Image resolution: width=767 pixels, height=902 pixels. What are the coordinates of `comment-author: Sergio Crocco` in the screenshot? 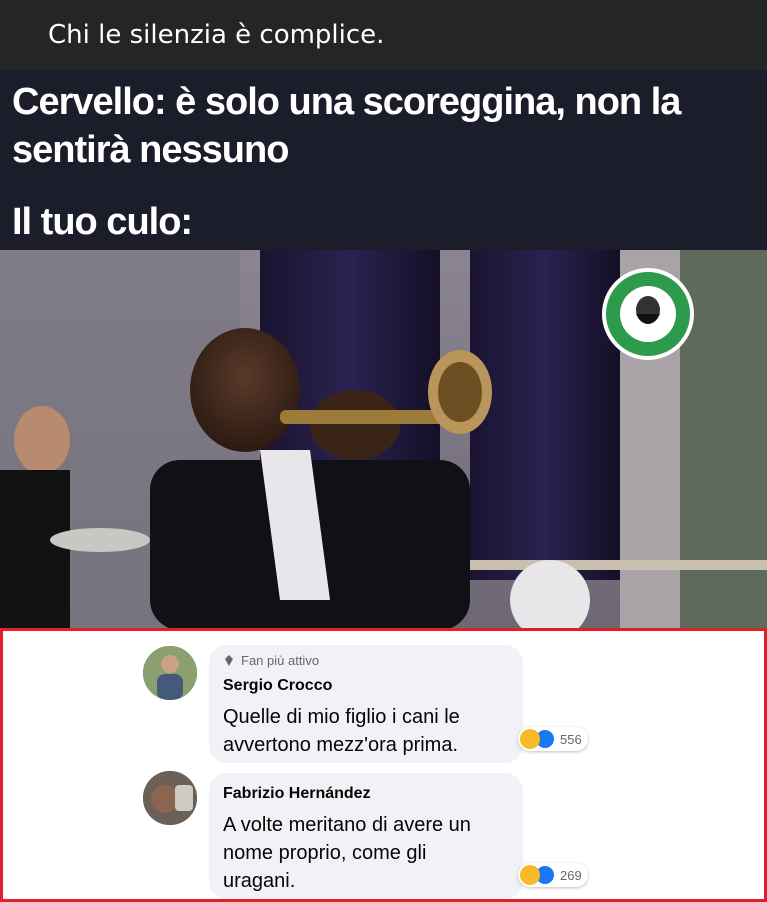 It's located at (277, 686).